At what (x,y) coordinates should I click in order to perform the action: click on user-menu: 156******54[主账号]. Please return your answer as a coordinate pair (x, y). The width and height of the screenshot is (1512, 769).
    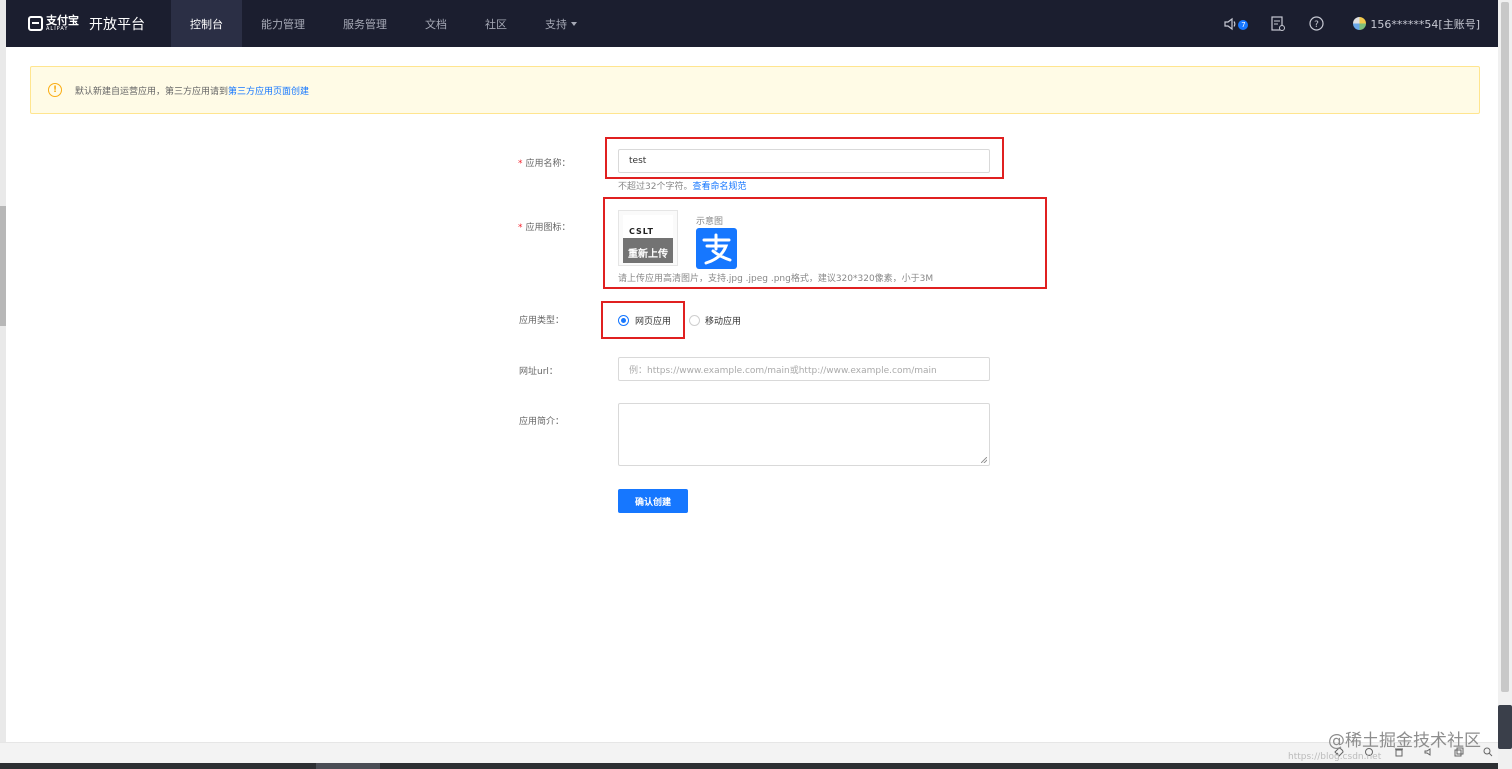
    Looking at the image, I should click on (1416, 24).